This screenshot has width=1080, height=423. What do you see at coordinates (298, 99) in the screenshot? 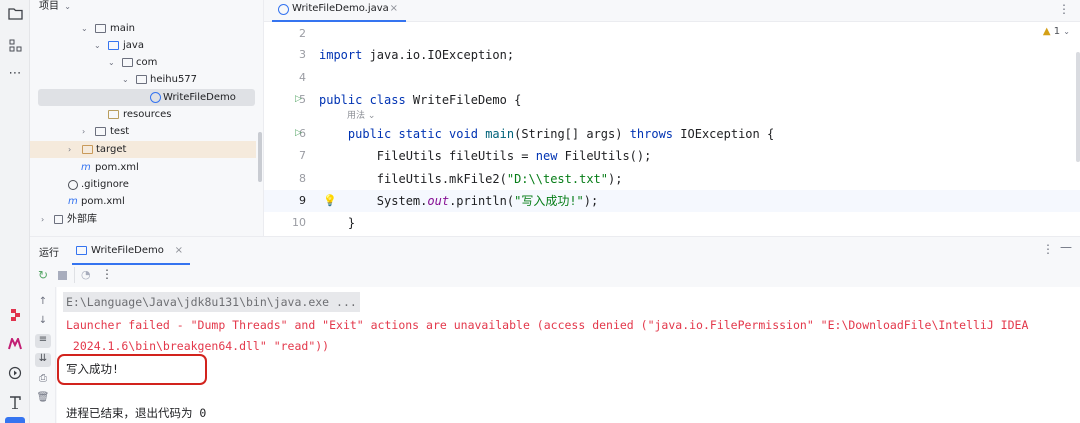
I see `run-class-icon: ▷` at bounding box center [298, 99].